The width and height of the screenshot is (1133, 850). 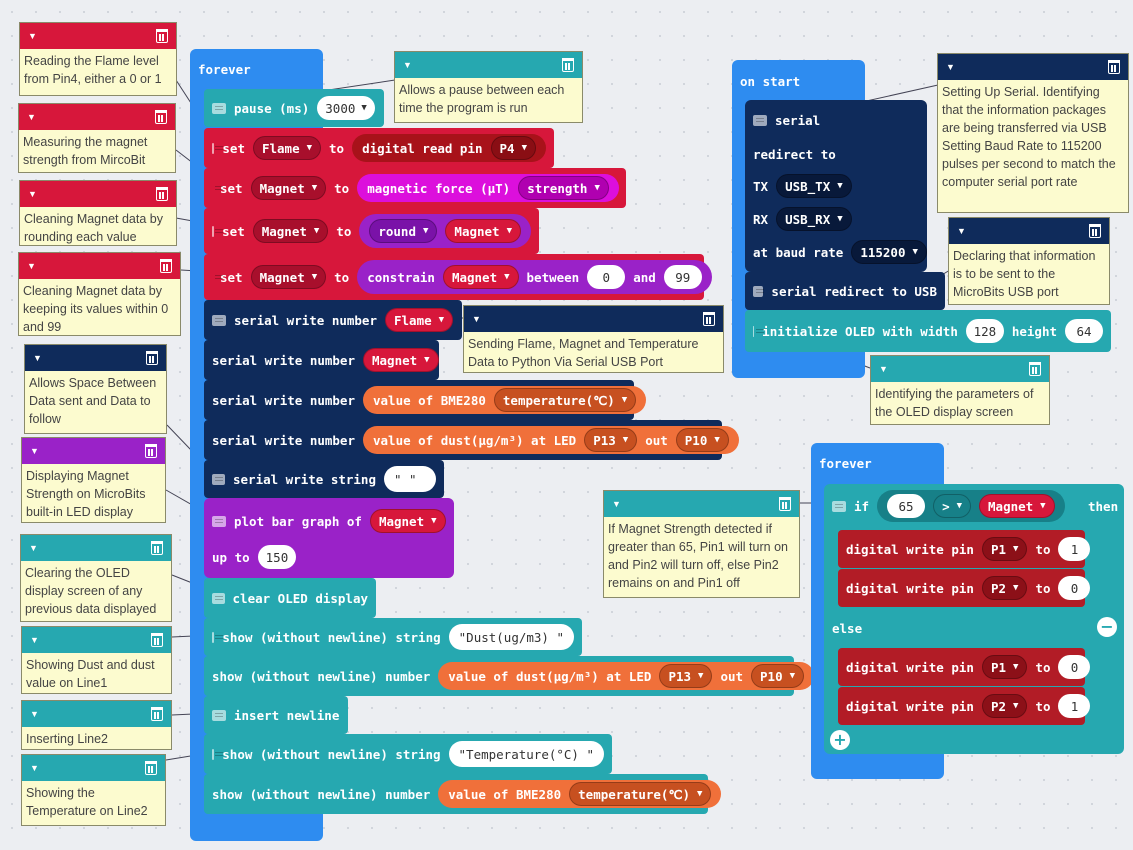 I want to click on set-magnet-round-block: set Magnet ▼ to round ▼ Magnet ▼, so click(x=371, y=231).